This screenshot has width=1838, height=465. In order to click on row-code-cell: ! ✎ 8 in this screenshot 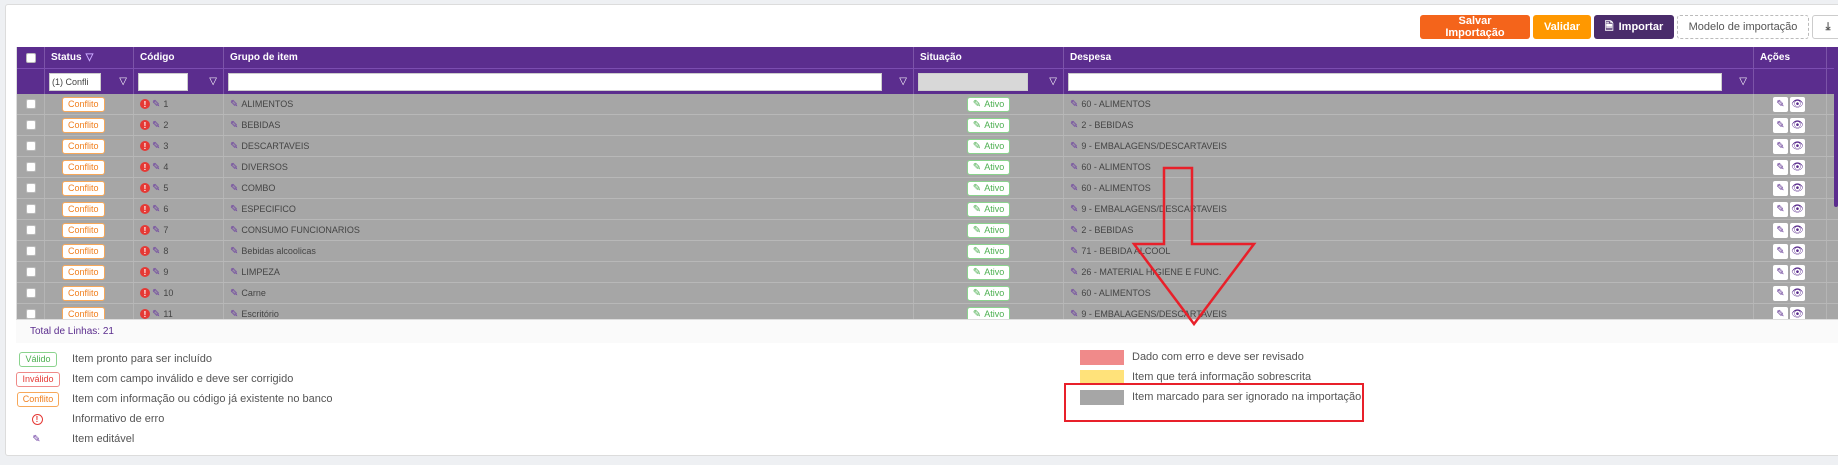, I will do `click(179, 251)`.